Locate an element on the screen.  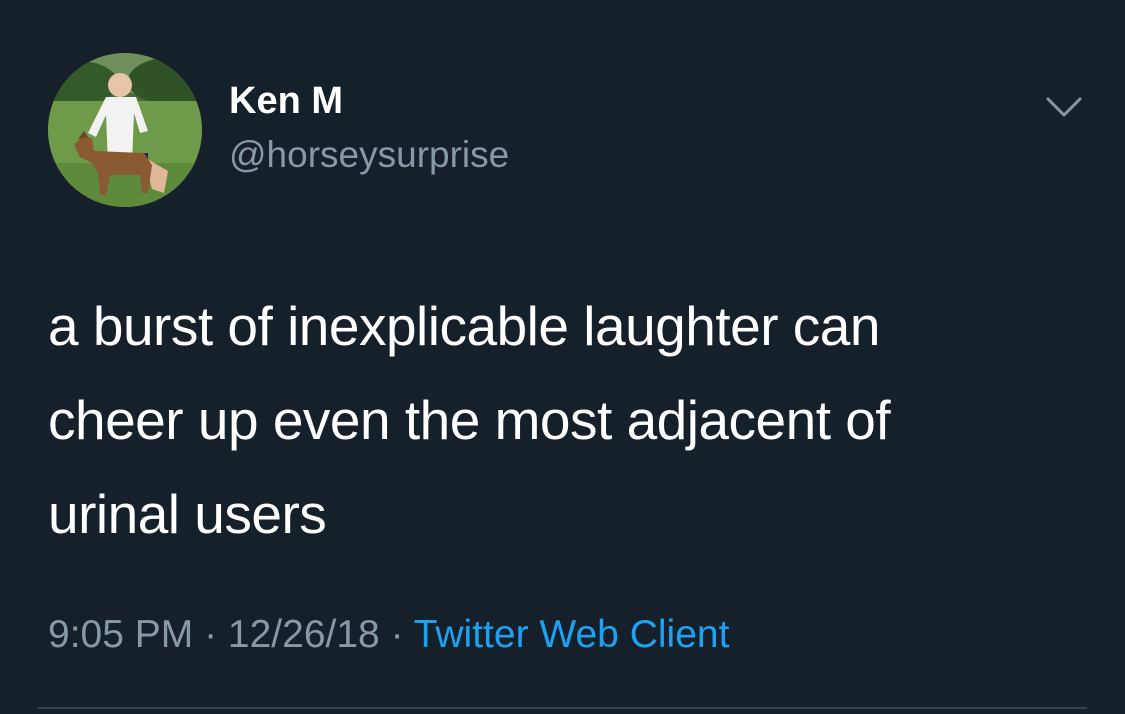
divider is located at coordinates (562, 708).